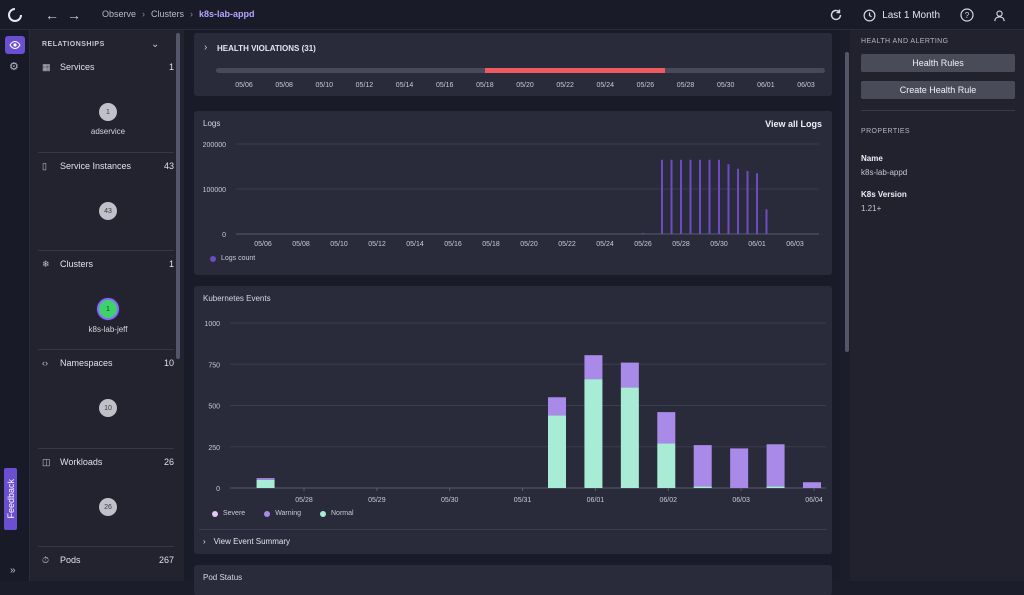 This screenshot has height=595, width=1024. I want to click on violation-range-bar, so click(575, 70).